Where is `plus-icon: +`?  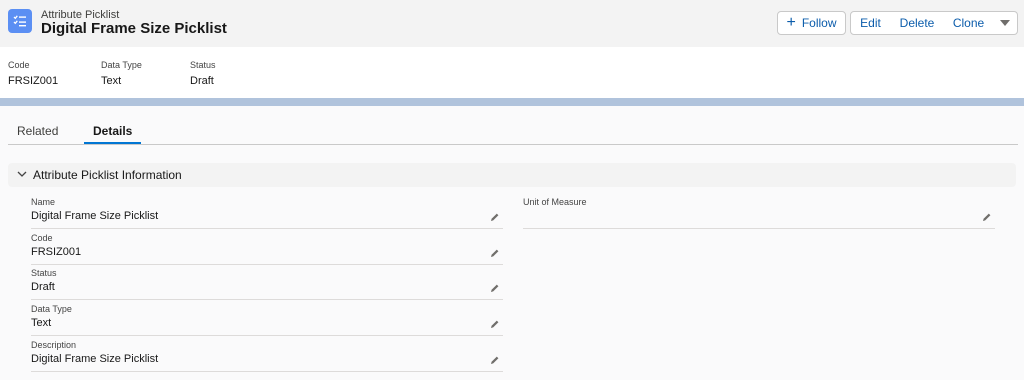
plus-icon: + is located at coordinates (791, 22).